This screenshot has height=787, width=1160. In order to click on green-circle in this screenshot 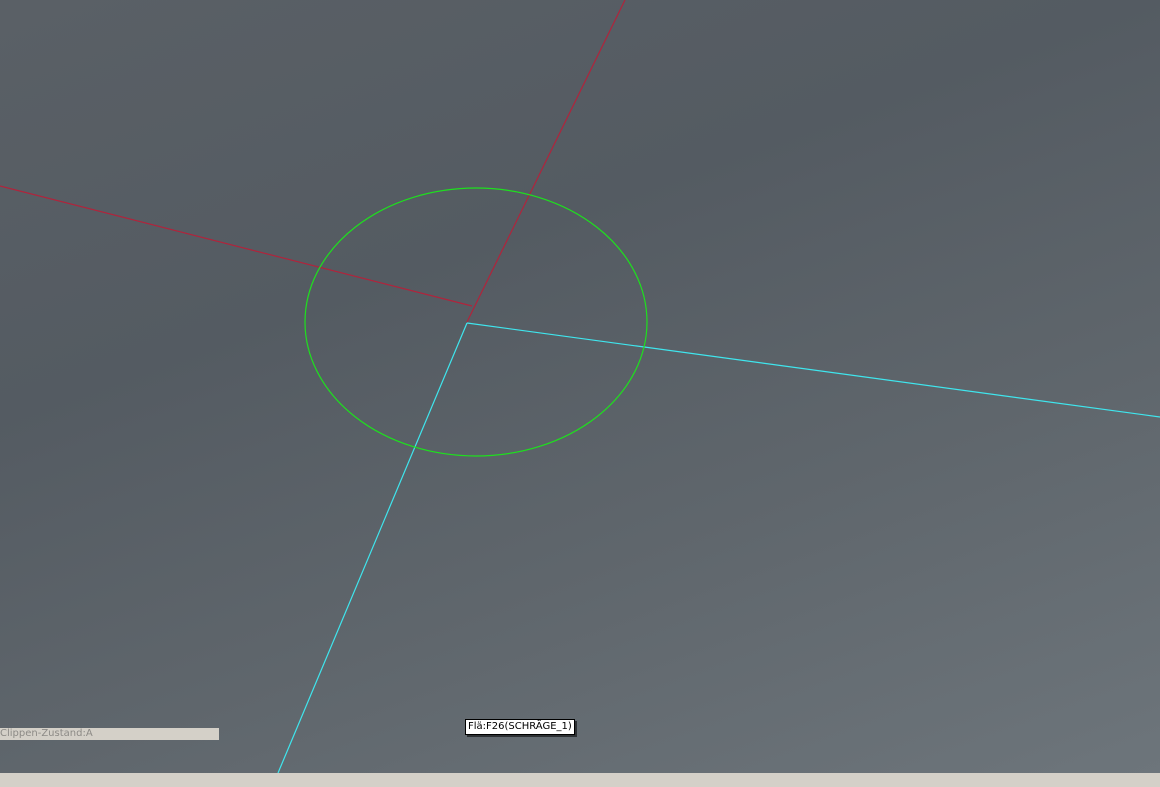, I will do `click(476, 322)`.